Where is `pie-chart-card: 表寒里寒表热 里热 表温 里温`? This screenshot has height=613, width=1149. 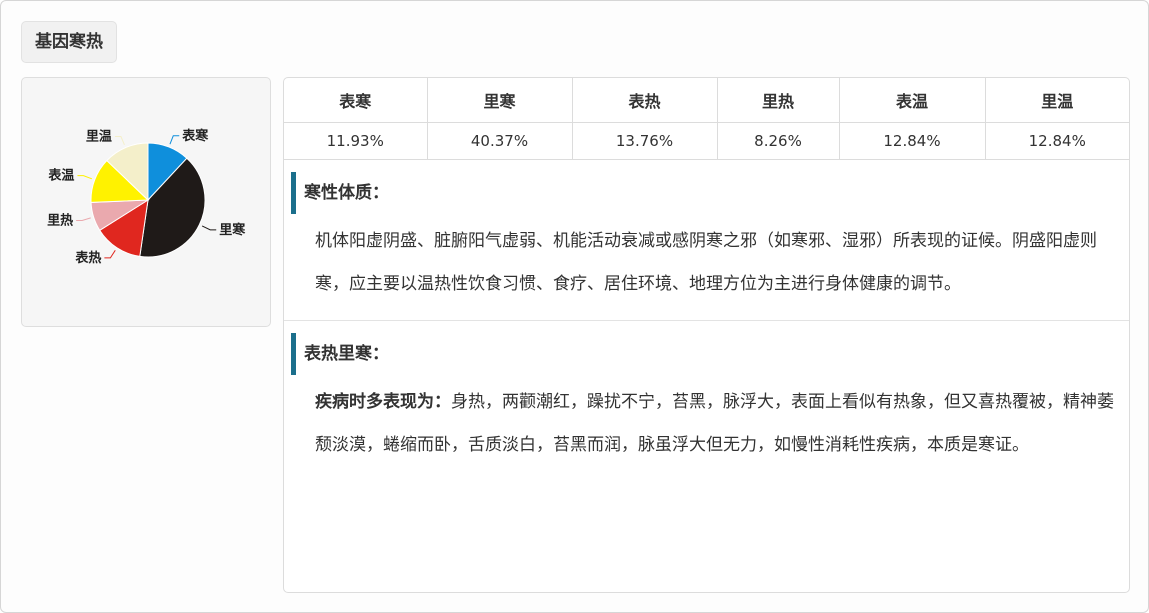 pie-chart-card: 表寒里寒表热 里热 表温 里温 is located at coordinates (146, 202).